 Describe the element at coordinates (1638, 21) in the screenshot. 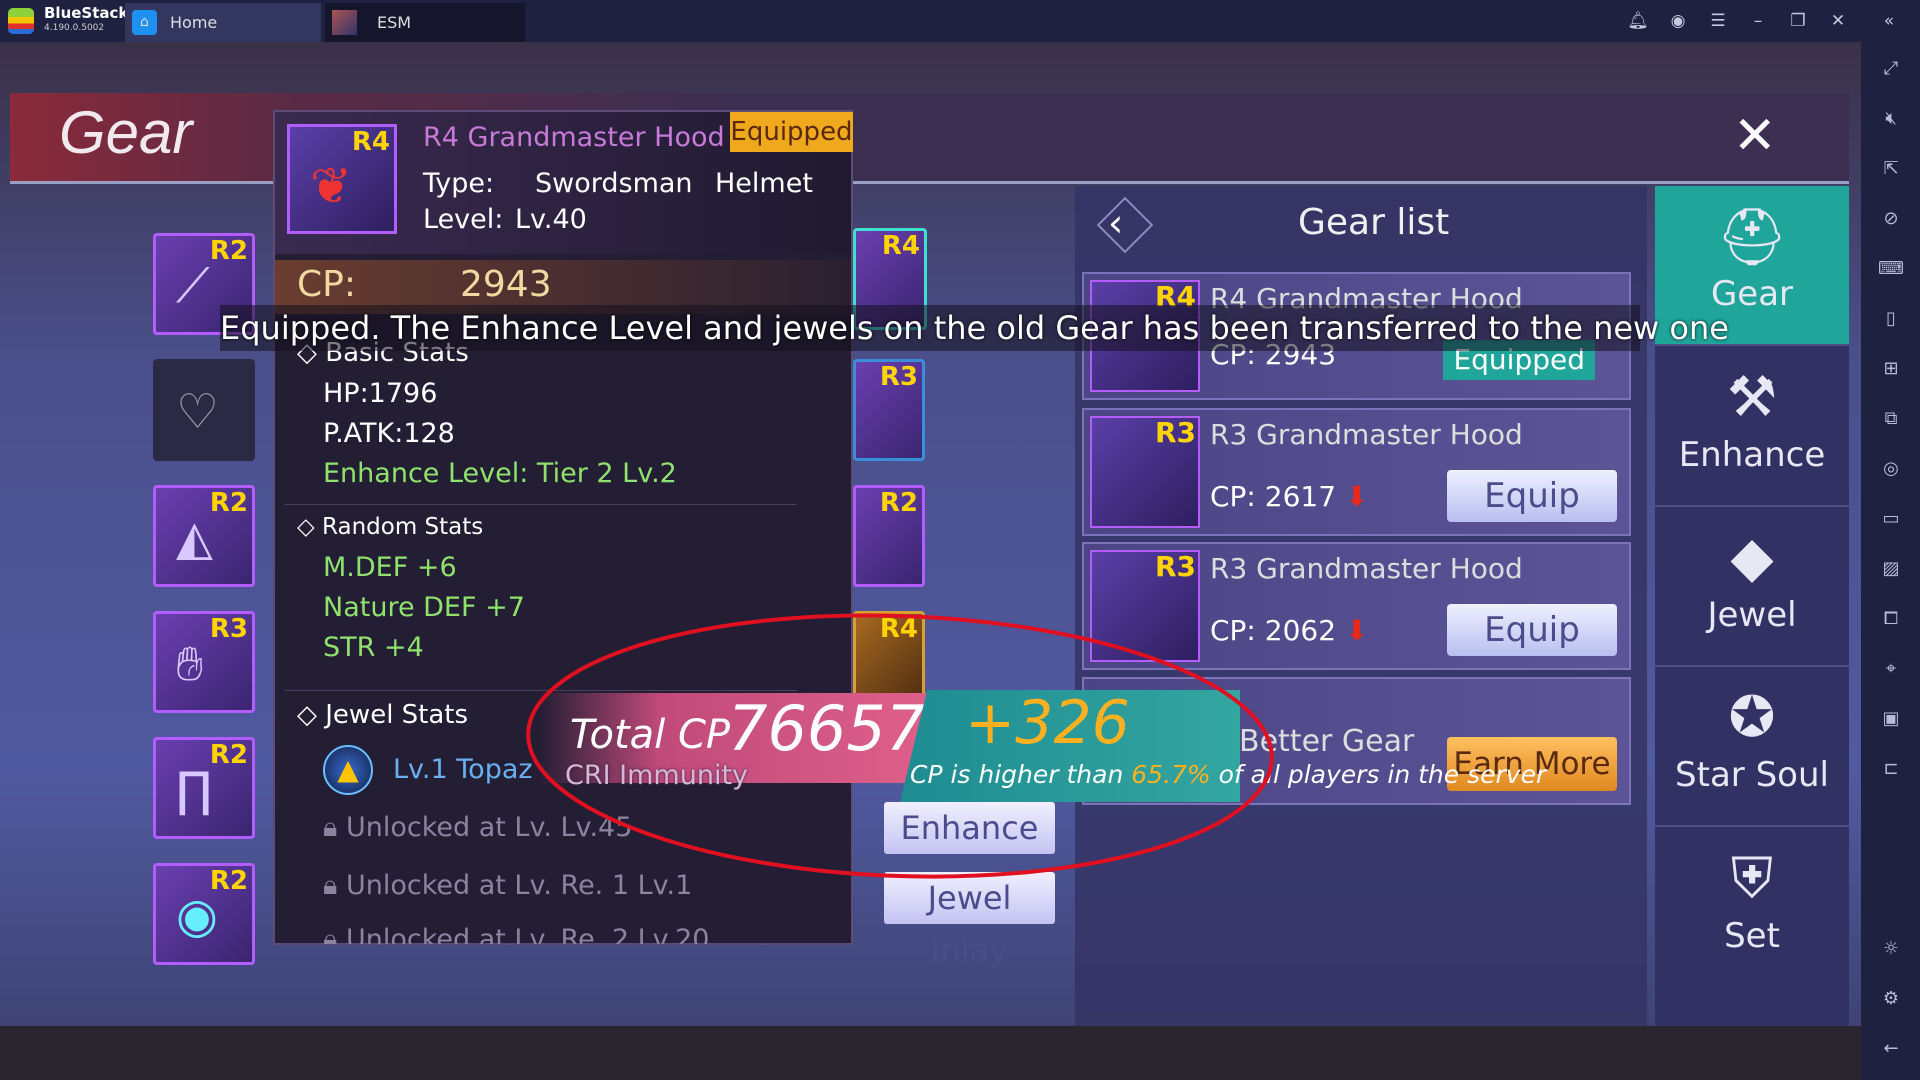

I see `bell-icon: 🔔︎` at that location.